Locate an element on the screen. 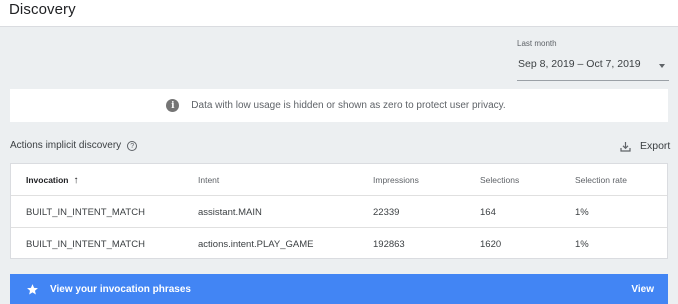  cell-impressions: 192863 is located at coordinates (389, 244).